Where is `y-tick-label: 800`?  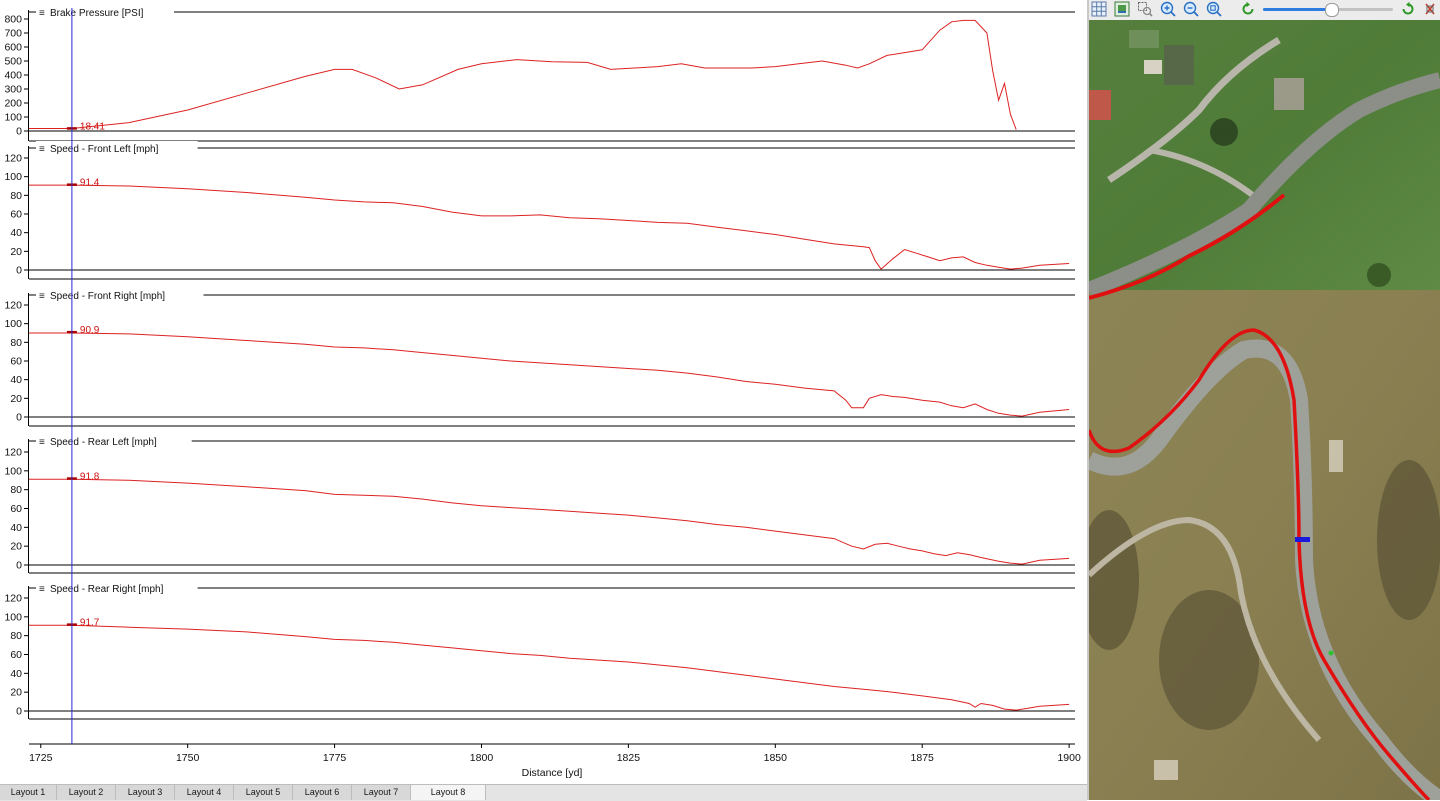
y-tick-label: 800 is located at coordinates (13, 20).